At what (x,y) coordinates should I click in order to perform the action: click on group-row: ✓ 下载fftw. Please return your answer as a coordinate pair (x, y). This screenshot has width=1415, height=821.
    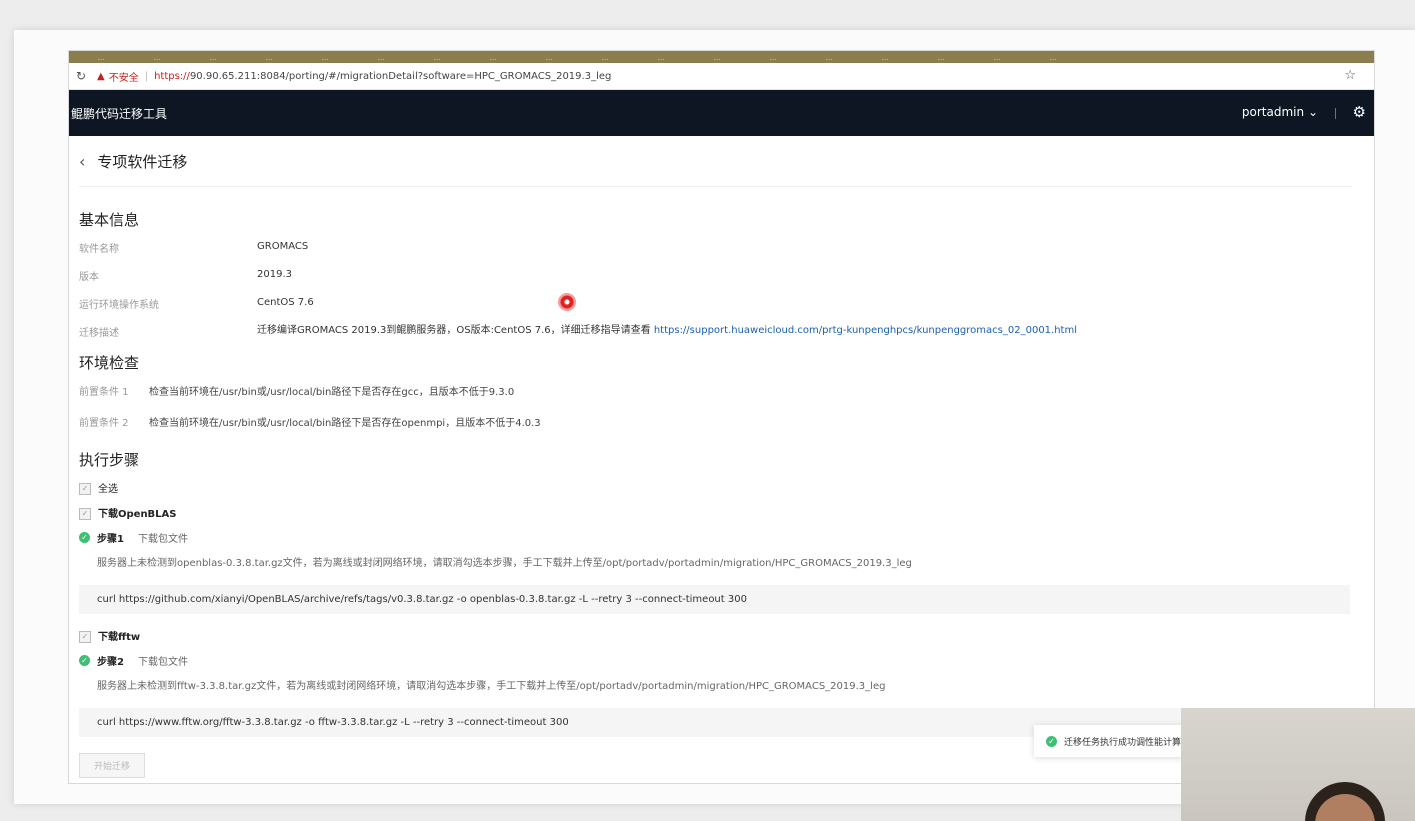
    Looking at the image, I should click on (721, 635).